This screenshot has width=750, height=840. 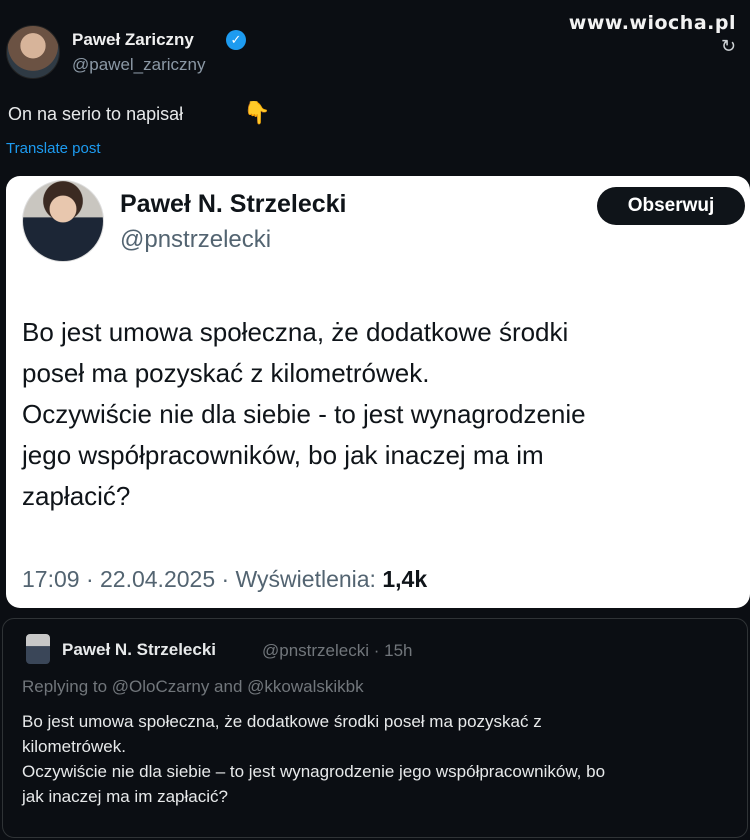 What do you see at coordinates (38, 649) in the screenshot?
I see `reply-avatar` at bounding box center [38, 649].